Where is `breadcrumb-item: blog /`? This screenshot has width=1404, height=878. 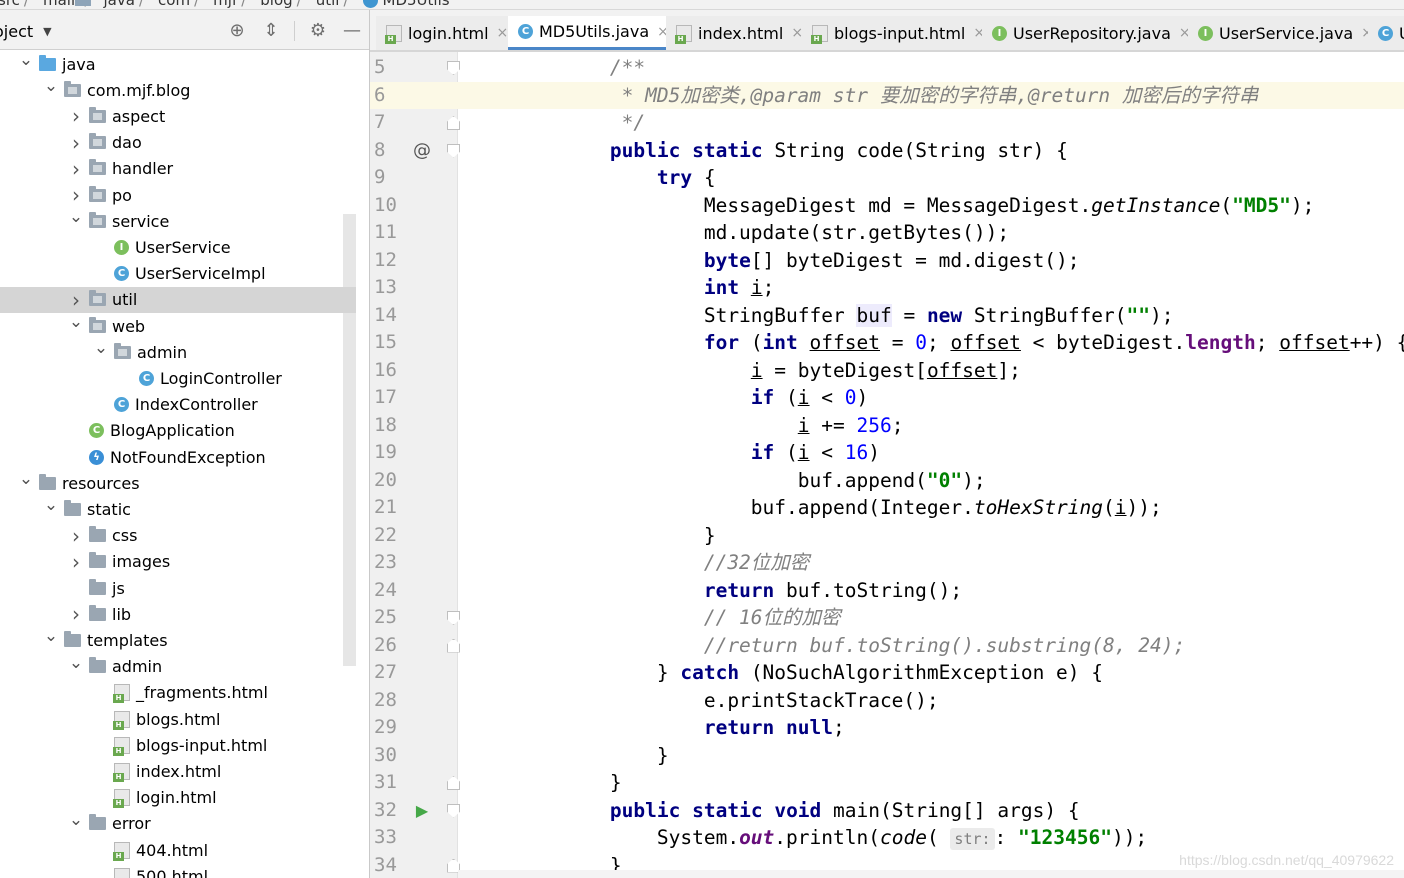 breadcrumb-item: blog / is located at coordinates (192, 4).